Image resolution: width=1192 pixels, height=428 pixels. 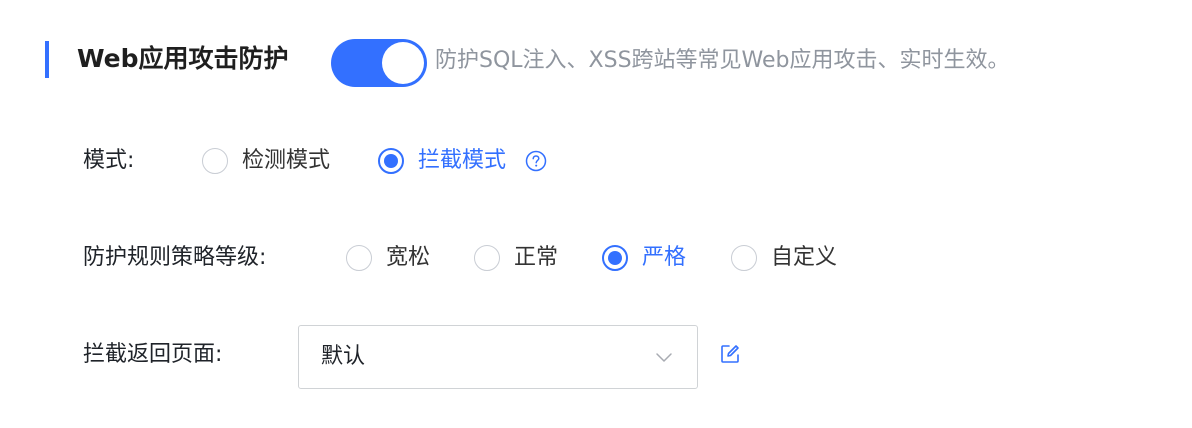 What do you see at coordinates (536, 161) in the screenshot?
I see `question-circle-icon` at bounding box center [536, 161].